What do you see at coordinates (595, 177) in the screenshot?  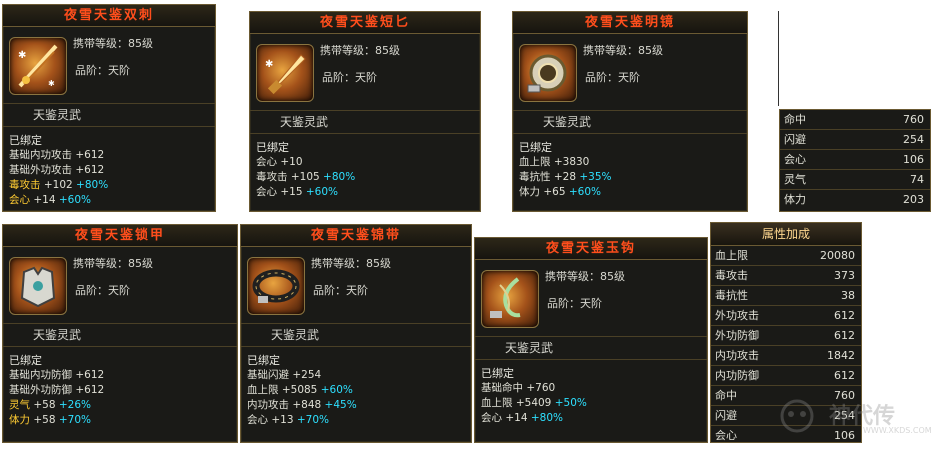 I see `stat-percent: +35%` at bounding box center [595, 177].